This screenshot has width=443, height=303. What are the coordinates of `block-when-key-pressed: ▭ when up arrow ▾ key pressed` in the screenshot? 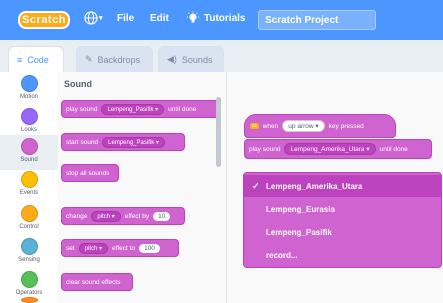 It's located at (320, 126).